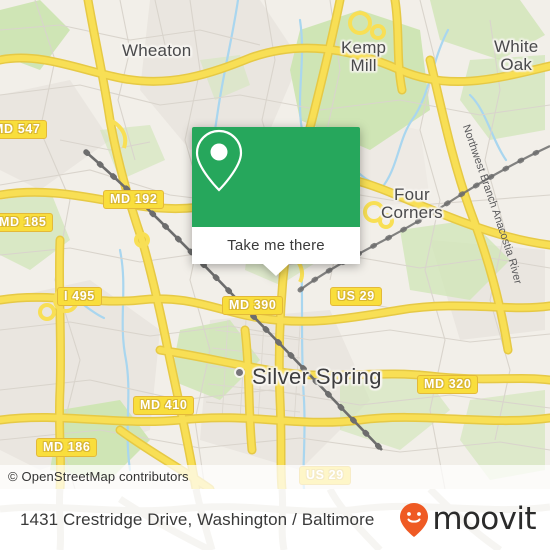 The image size is (550, 550). I want to click on moovit-logo: moovit, so click(468, 519).